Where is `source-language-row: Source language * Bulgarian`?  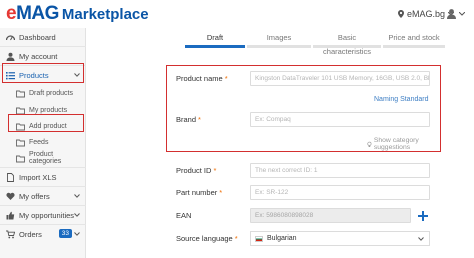
source-language-row: Source language * Bulgarian is located at coordinates (303, 239).